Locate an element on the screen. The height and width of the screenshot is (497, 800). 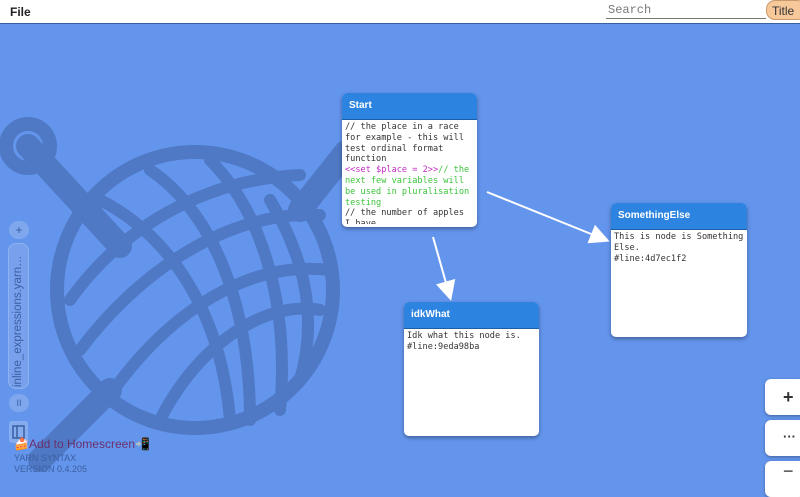
pause-button: II is located at coordinates (19, 403).